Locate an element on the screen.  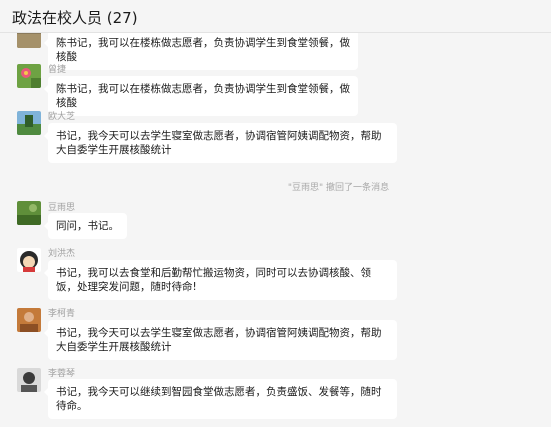
sender-name: 曾捷 is located at coordinates (57, 70).